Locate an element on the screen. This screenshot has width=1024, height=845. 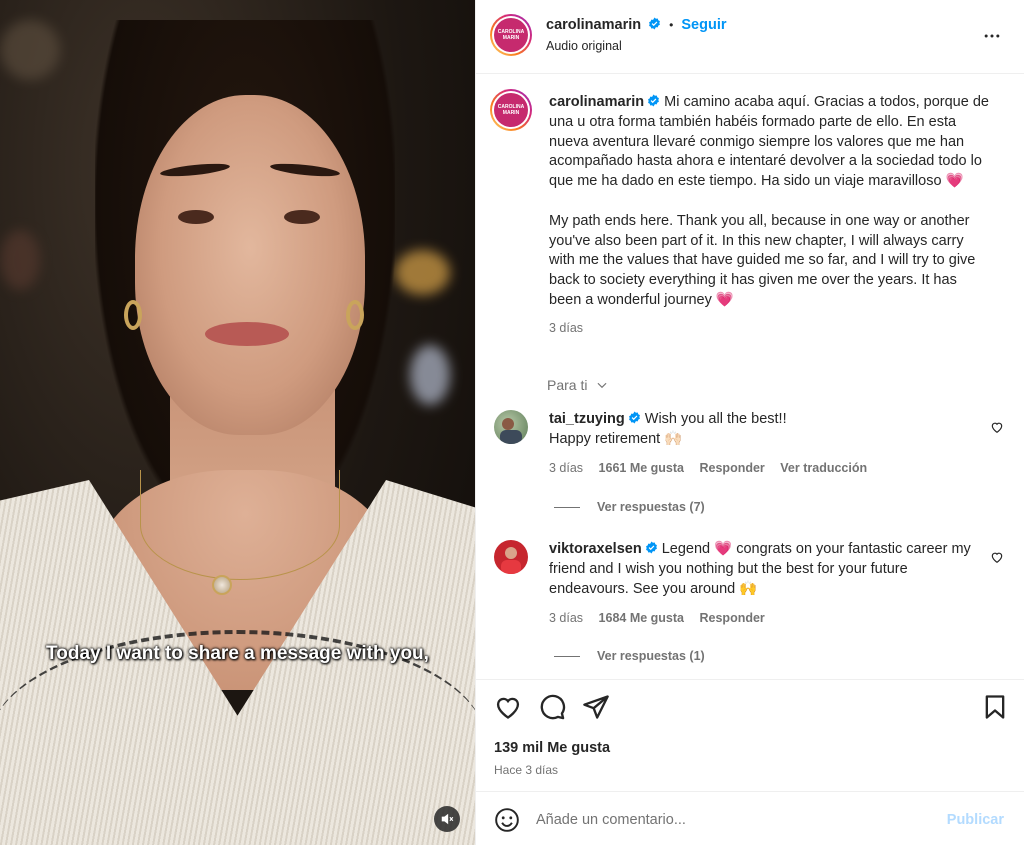
view-replies-button: Ver respuestas (1) is located at coordinates (629, 656).